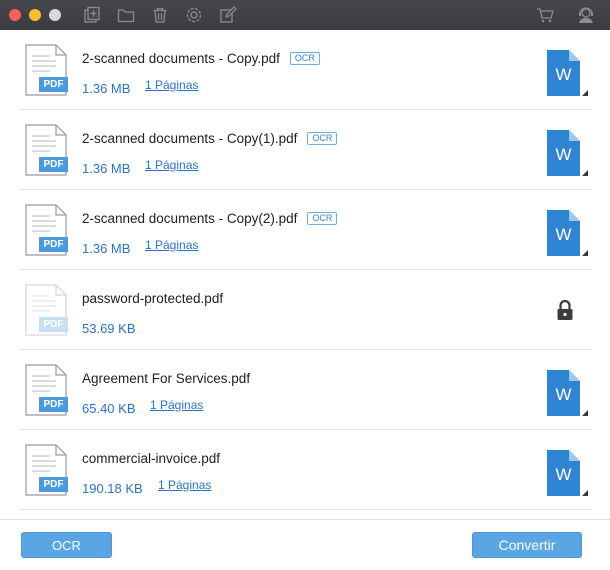  I want to click on file-name: 2-scanned documents - Copy(1).pdf OCR, so click(210, 138).